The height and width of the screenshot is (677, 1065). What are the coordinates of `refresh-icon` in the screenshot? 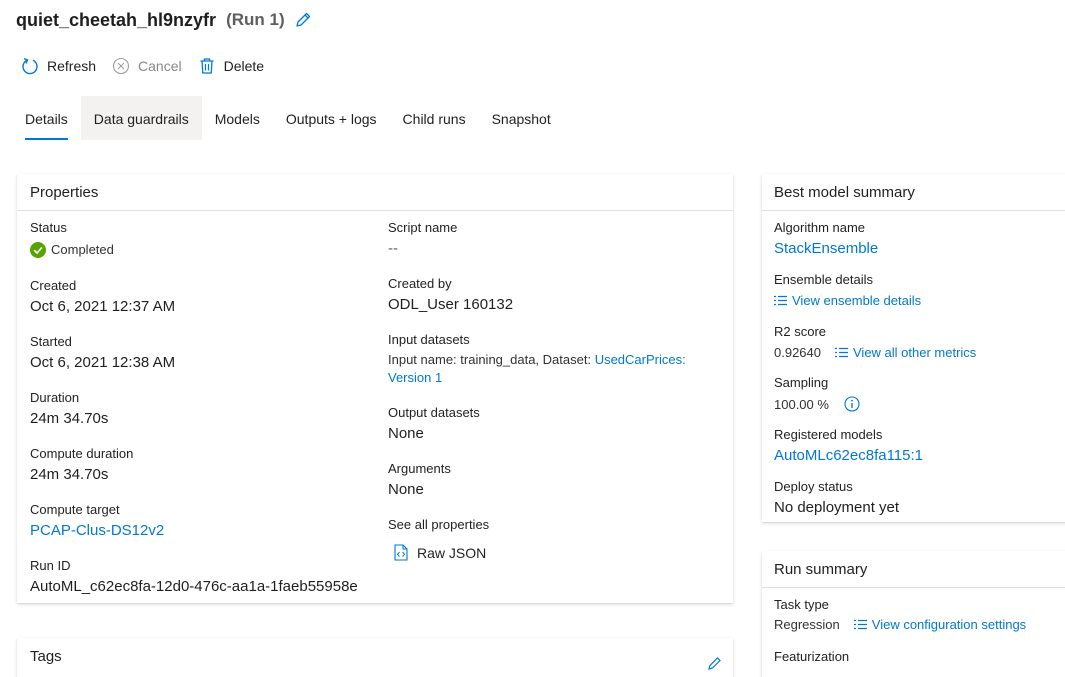 It's located at (30, 66).